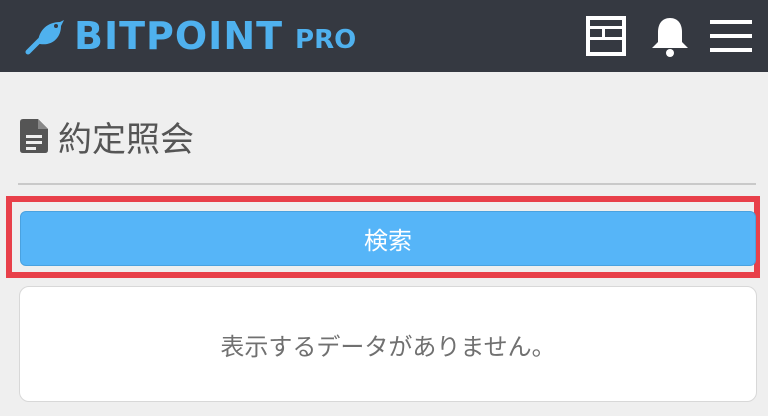 Image resolution: width=768 pixels, height=416 pixels. Describe the element at coordinates (730, 36) in the screenshot. I see `hamburger-menu-icon` at that location.